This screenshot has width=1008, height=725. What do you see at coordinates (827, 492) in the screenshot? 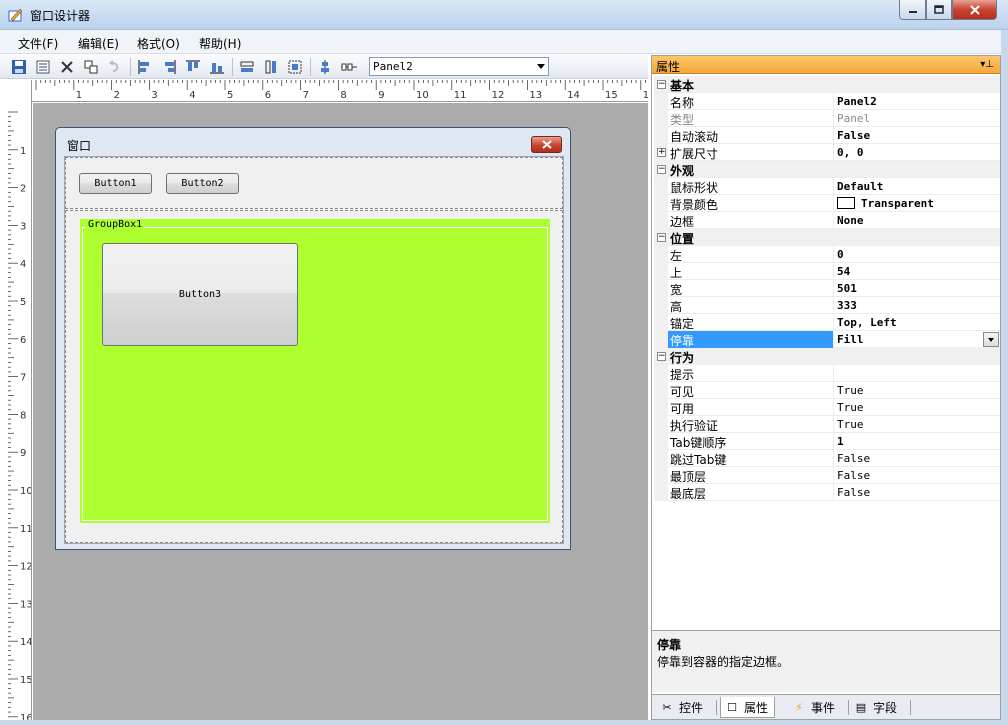
I see `property-row: 最底层 False` at bounding box center [827, 492].